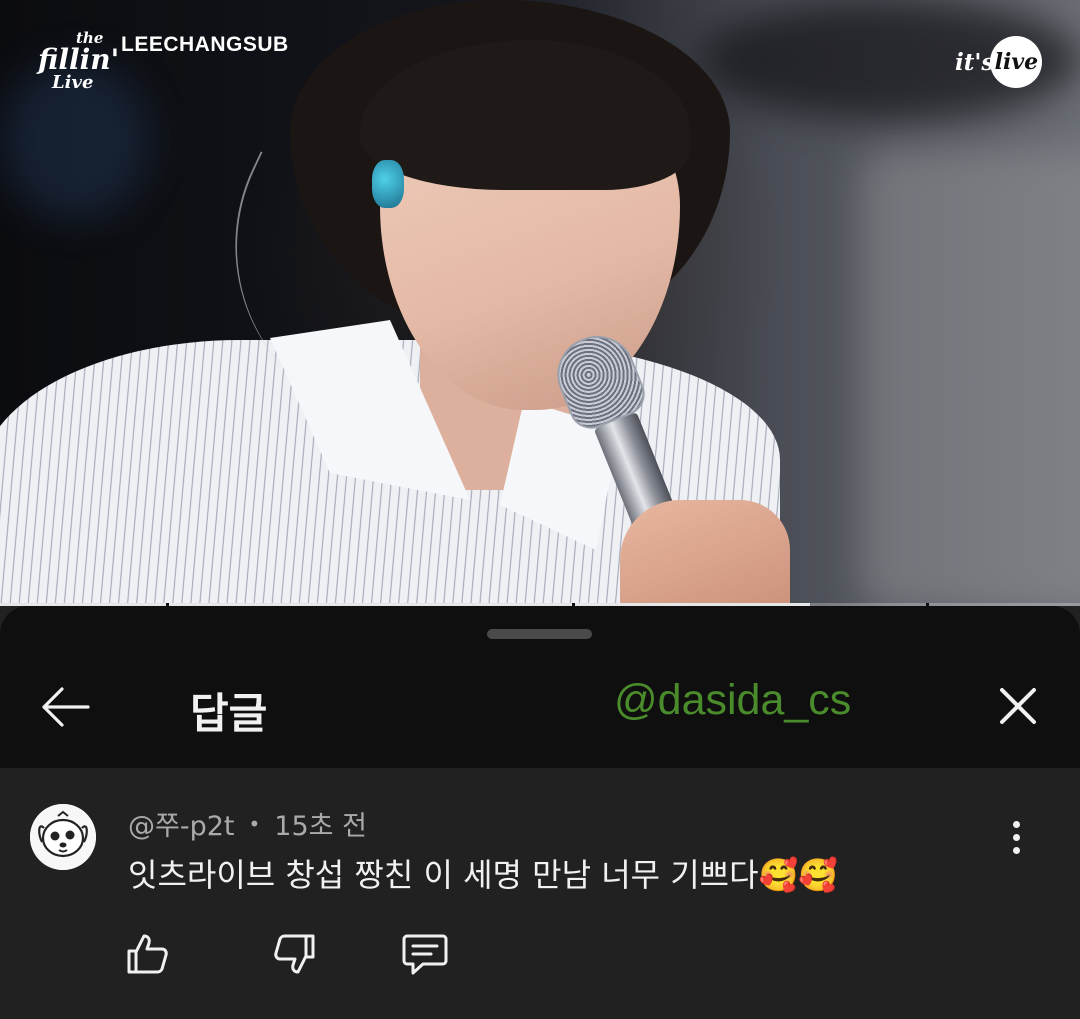 This screenshot has height=1019, width=1080. What do you see at coordinates (73, 82) in the screenshot?
I see `logo-text-live: Live` at bounding box center [73, 82].